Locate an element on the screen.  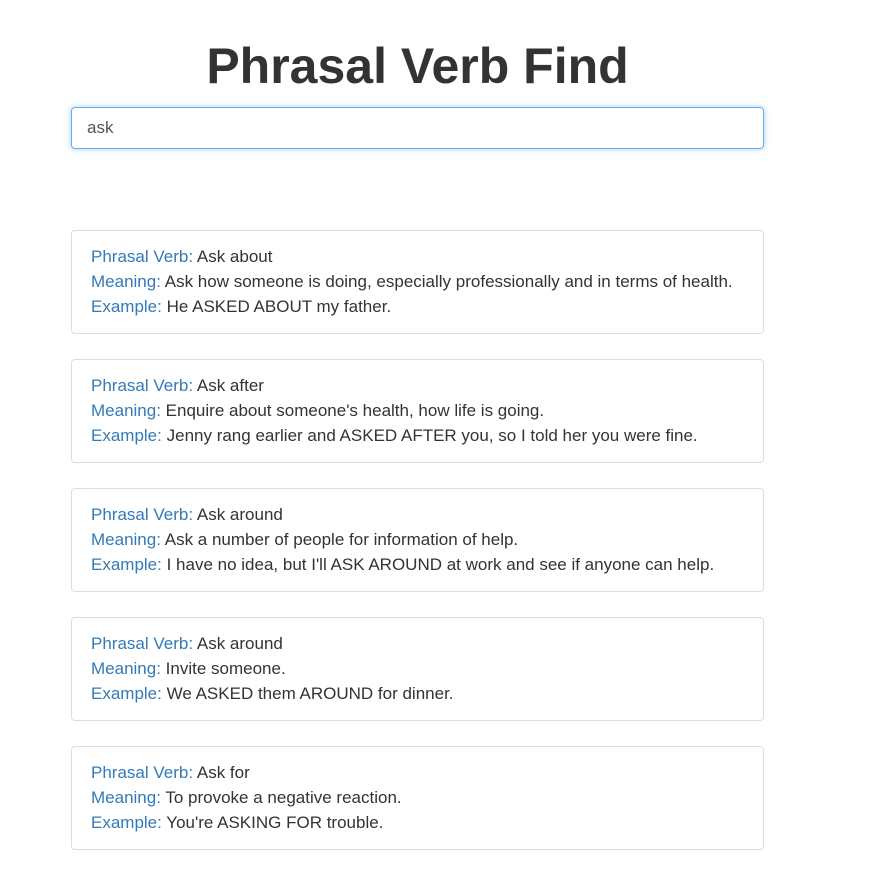
meaning-value: To provoke a negative reaction. is located at coordinates (283, 797).